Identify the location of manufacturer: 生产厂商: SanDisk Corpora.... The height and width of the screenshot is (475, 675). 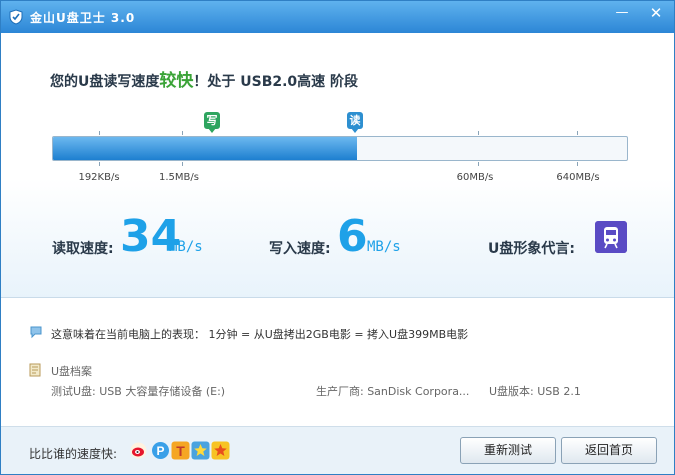
(393, 391).